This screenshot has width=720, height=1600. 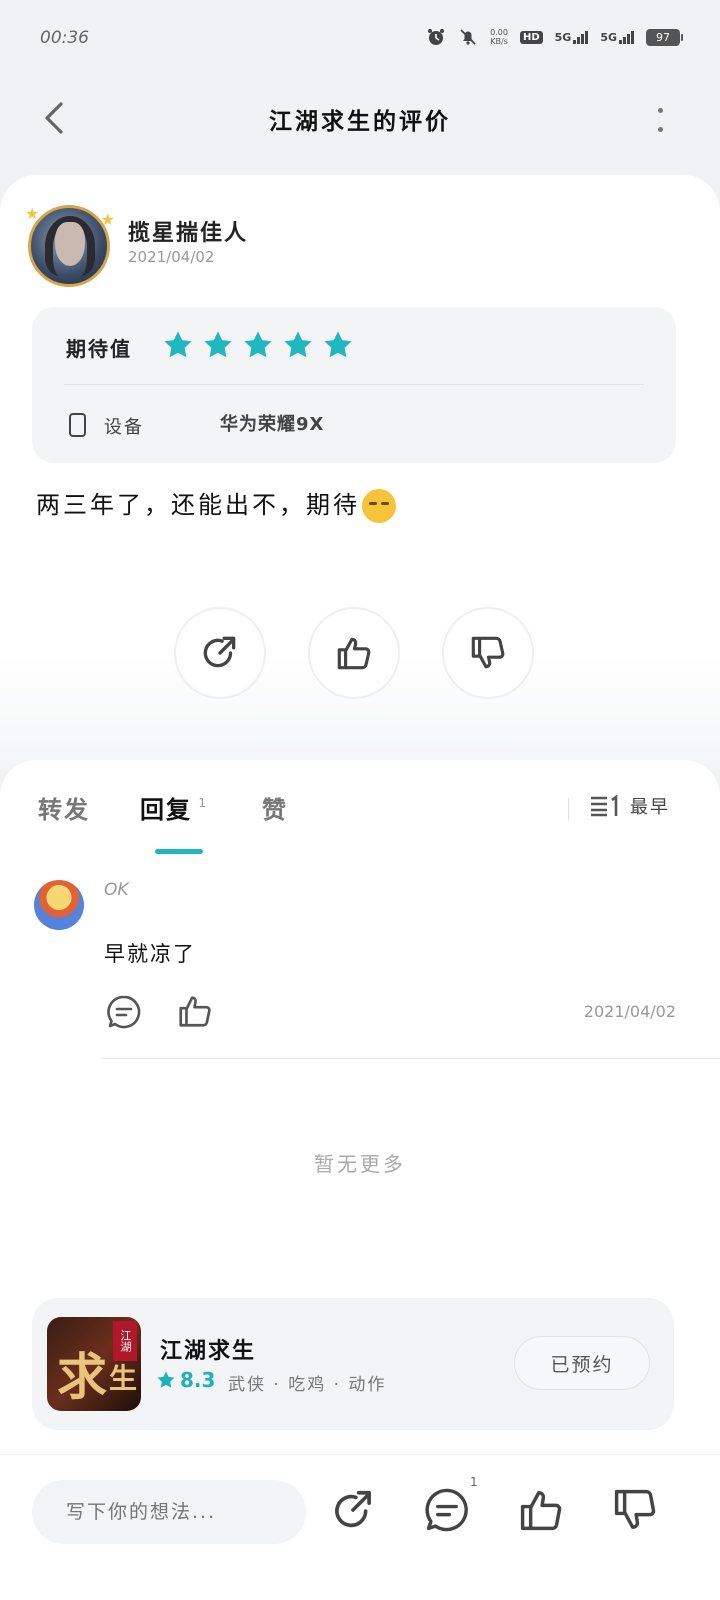 I want to click on reply-avatar, so click(x=59, y=905).